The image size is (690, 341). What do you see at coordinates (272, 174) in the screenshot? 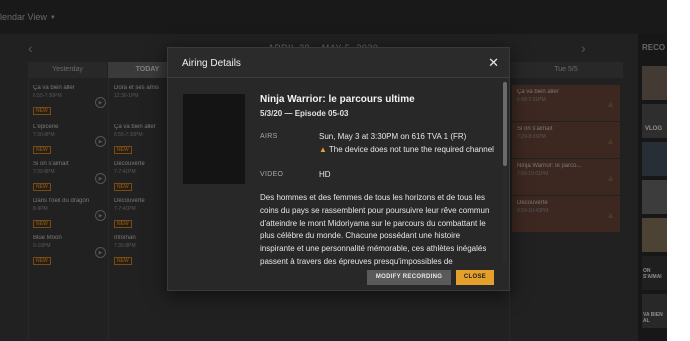
I see `video-label: VIDEO` at bounding box center [272, 174].